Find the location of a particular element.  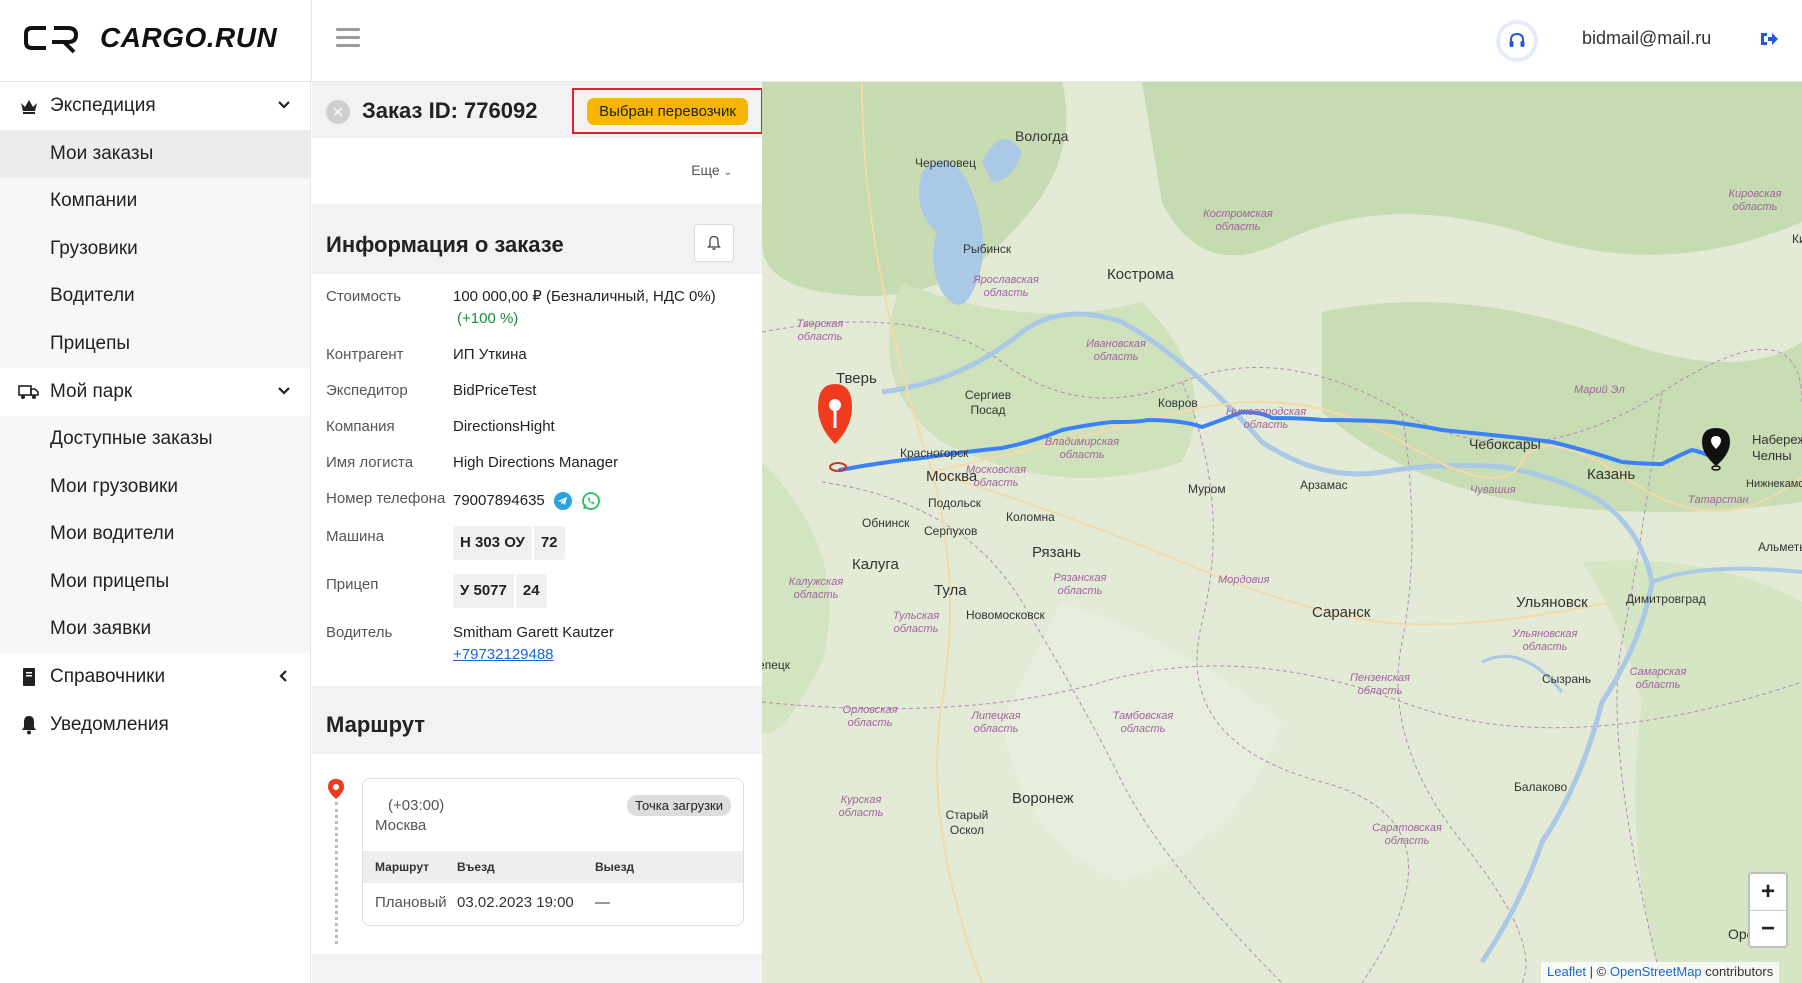

sidebar-item-trucks: Грузовики is located at coordinates (155, 249).